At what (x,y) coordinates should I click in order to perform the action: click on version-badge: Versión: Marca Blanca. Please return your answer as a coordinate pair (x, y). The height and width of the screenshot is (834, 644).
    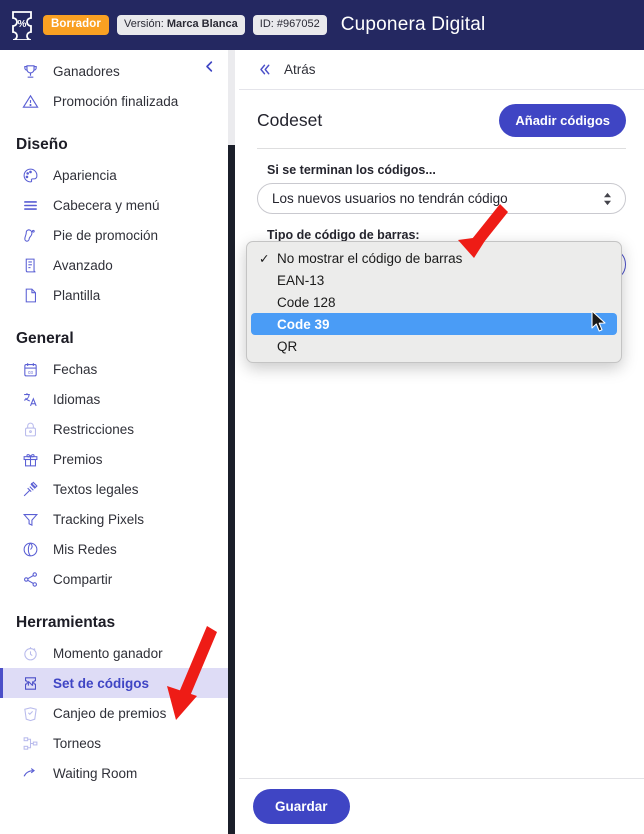
    Looking at the image, I should click on (181, 25).